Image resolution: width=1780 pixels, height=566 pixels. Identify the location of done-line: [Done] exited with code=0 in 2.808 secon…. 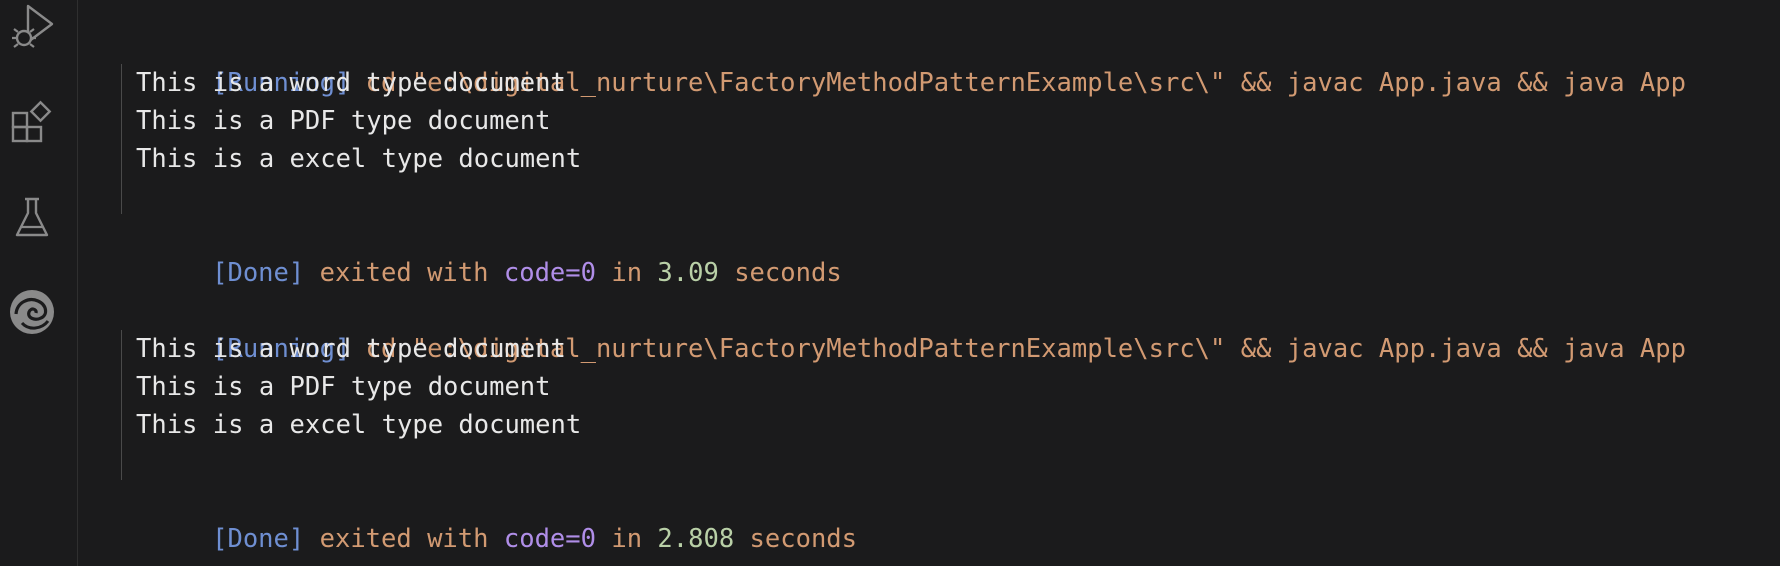
(488, 518).